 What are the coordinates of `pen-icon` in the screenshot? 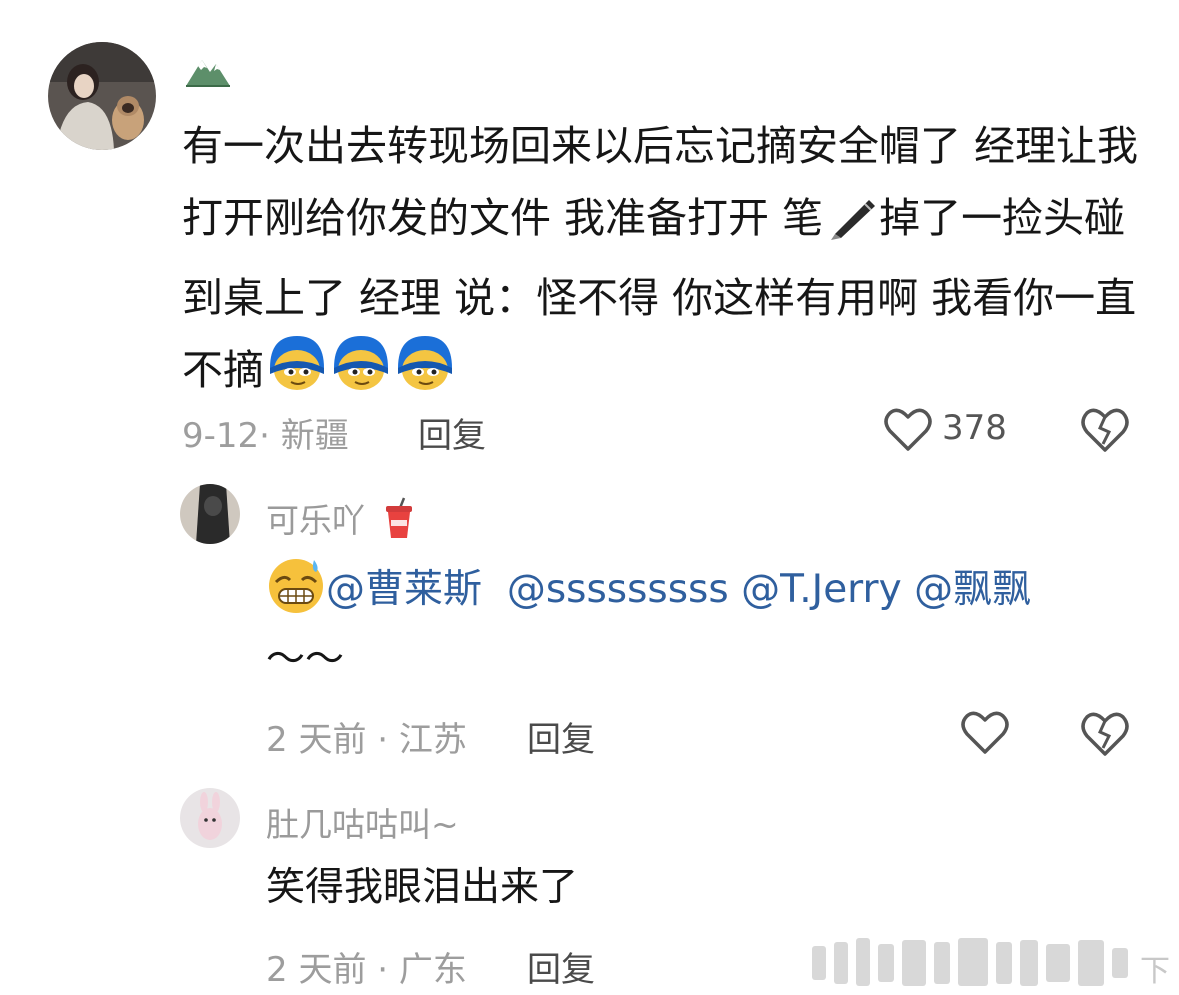 It's located at (852, 226).